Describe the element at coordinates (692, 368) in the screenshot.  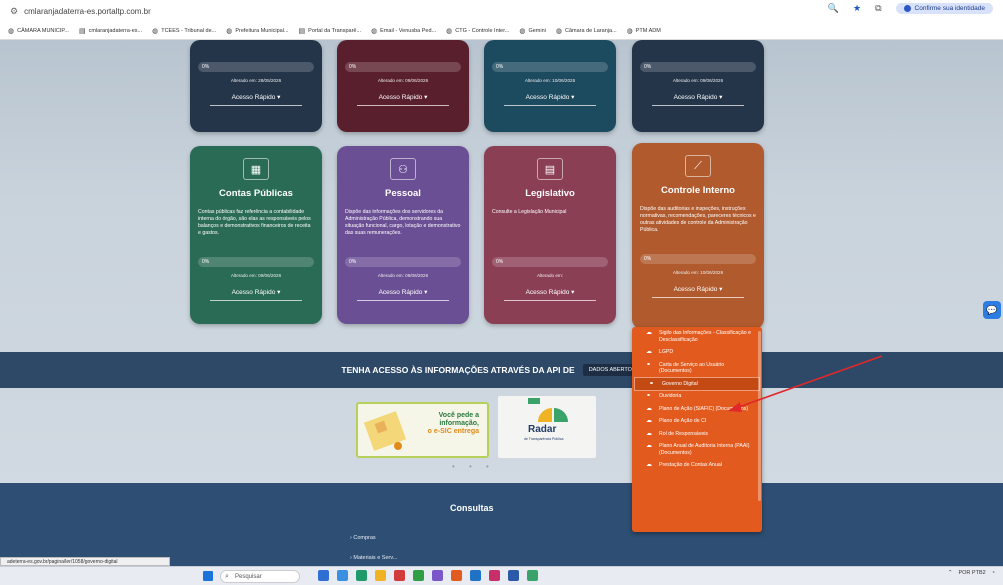
I see `dropdown-item-label: Carta de Serviço ao Usuário (Documentos)` at that location.